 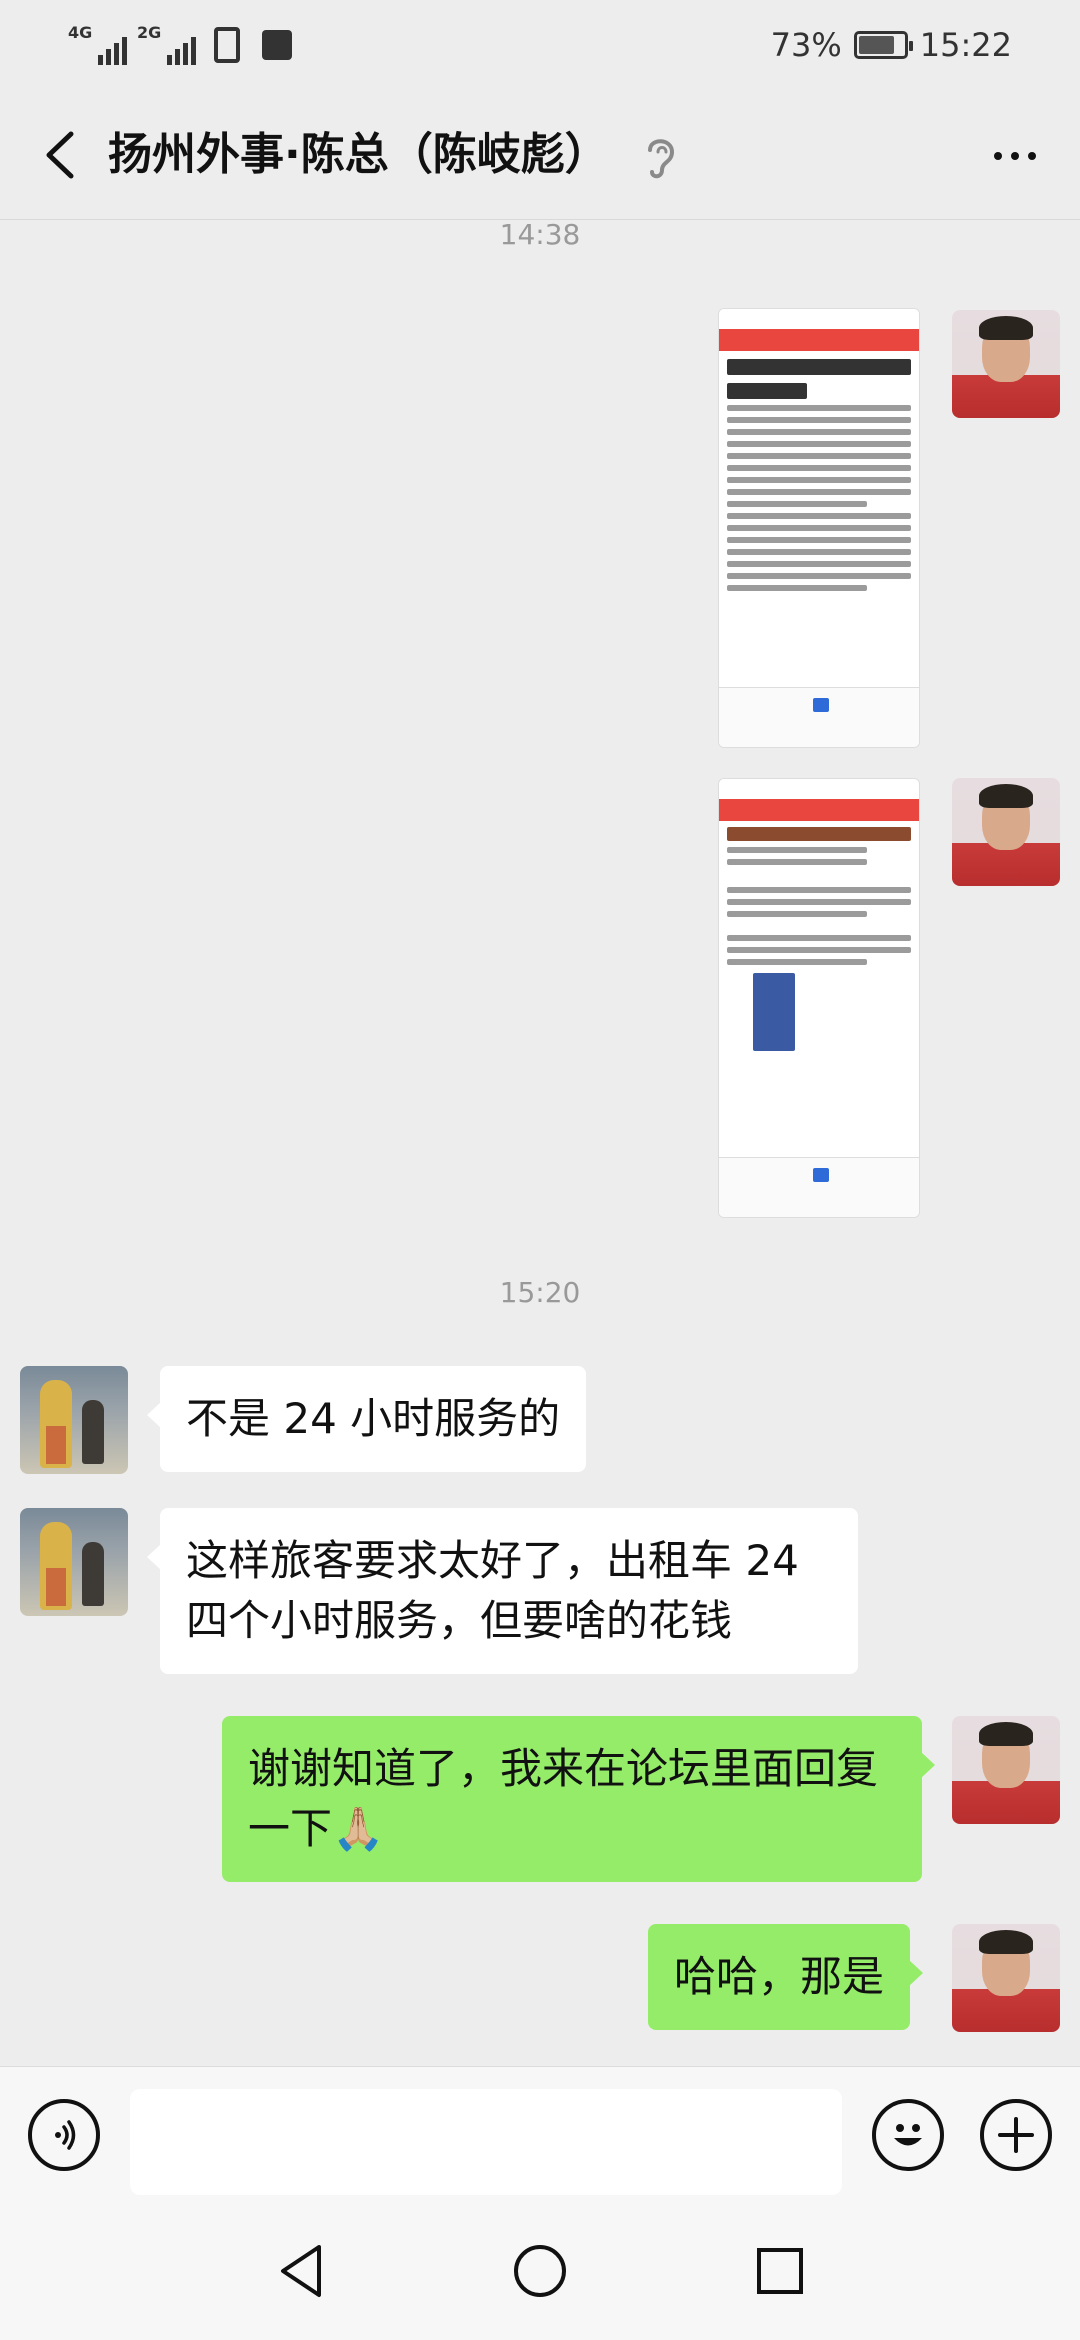 I want to click on message-input, so click(x=486, y=2142).